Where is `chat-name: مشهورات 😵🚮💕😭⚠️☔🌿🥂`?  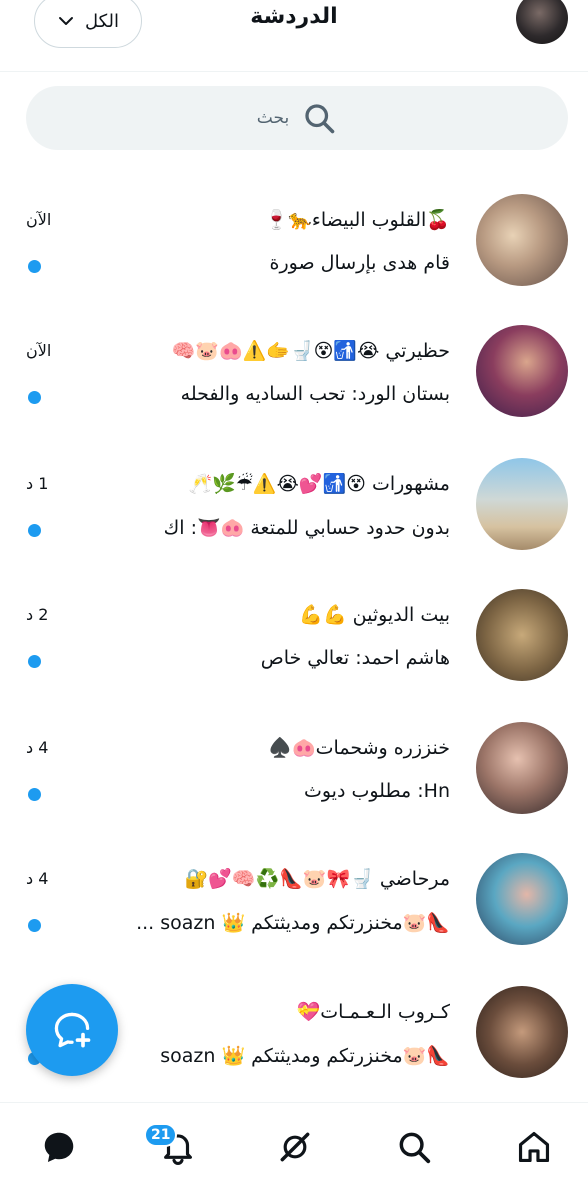
chat-name: مشهورات 😵🚮💕😭⚠️☔🌿🥂 is located at coordinates (319, 484).